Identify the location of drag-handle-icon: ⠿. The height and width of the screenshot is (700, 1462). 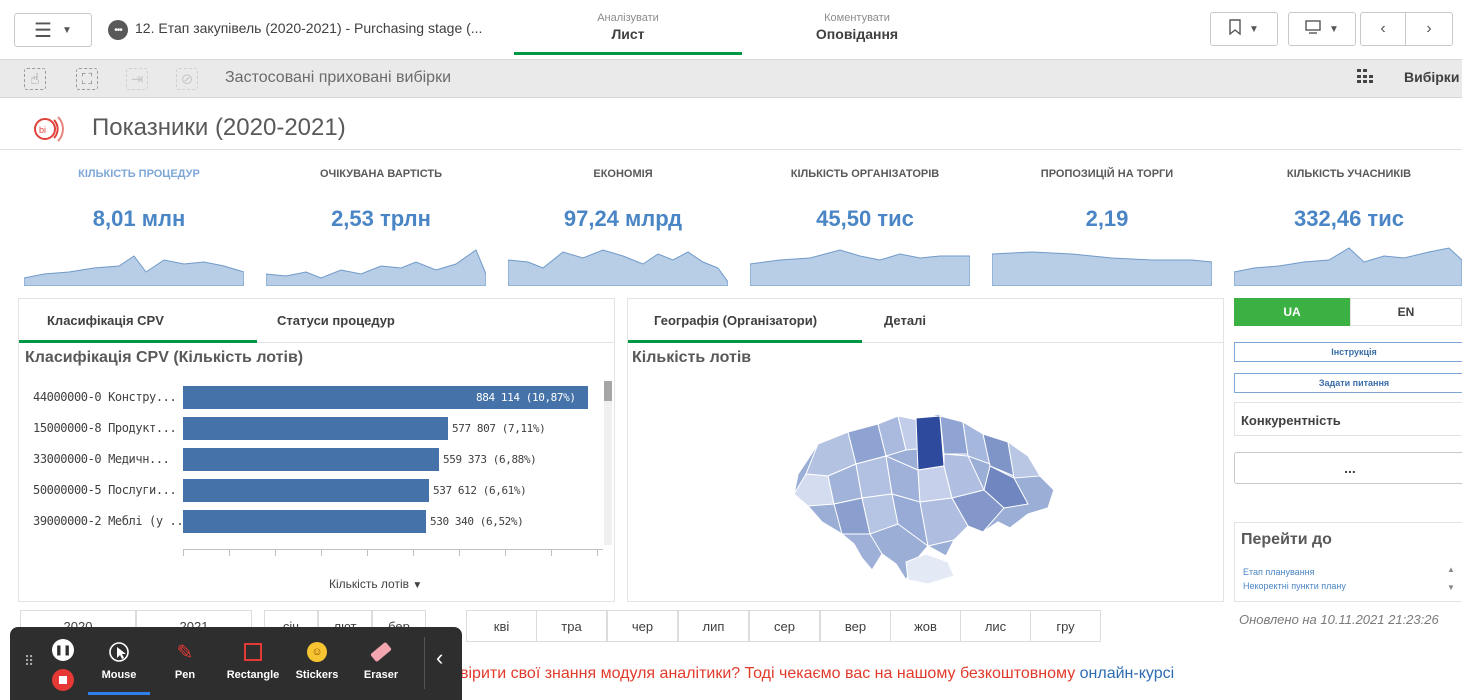
(29, 661).